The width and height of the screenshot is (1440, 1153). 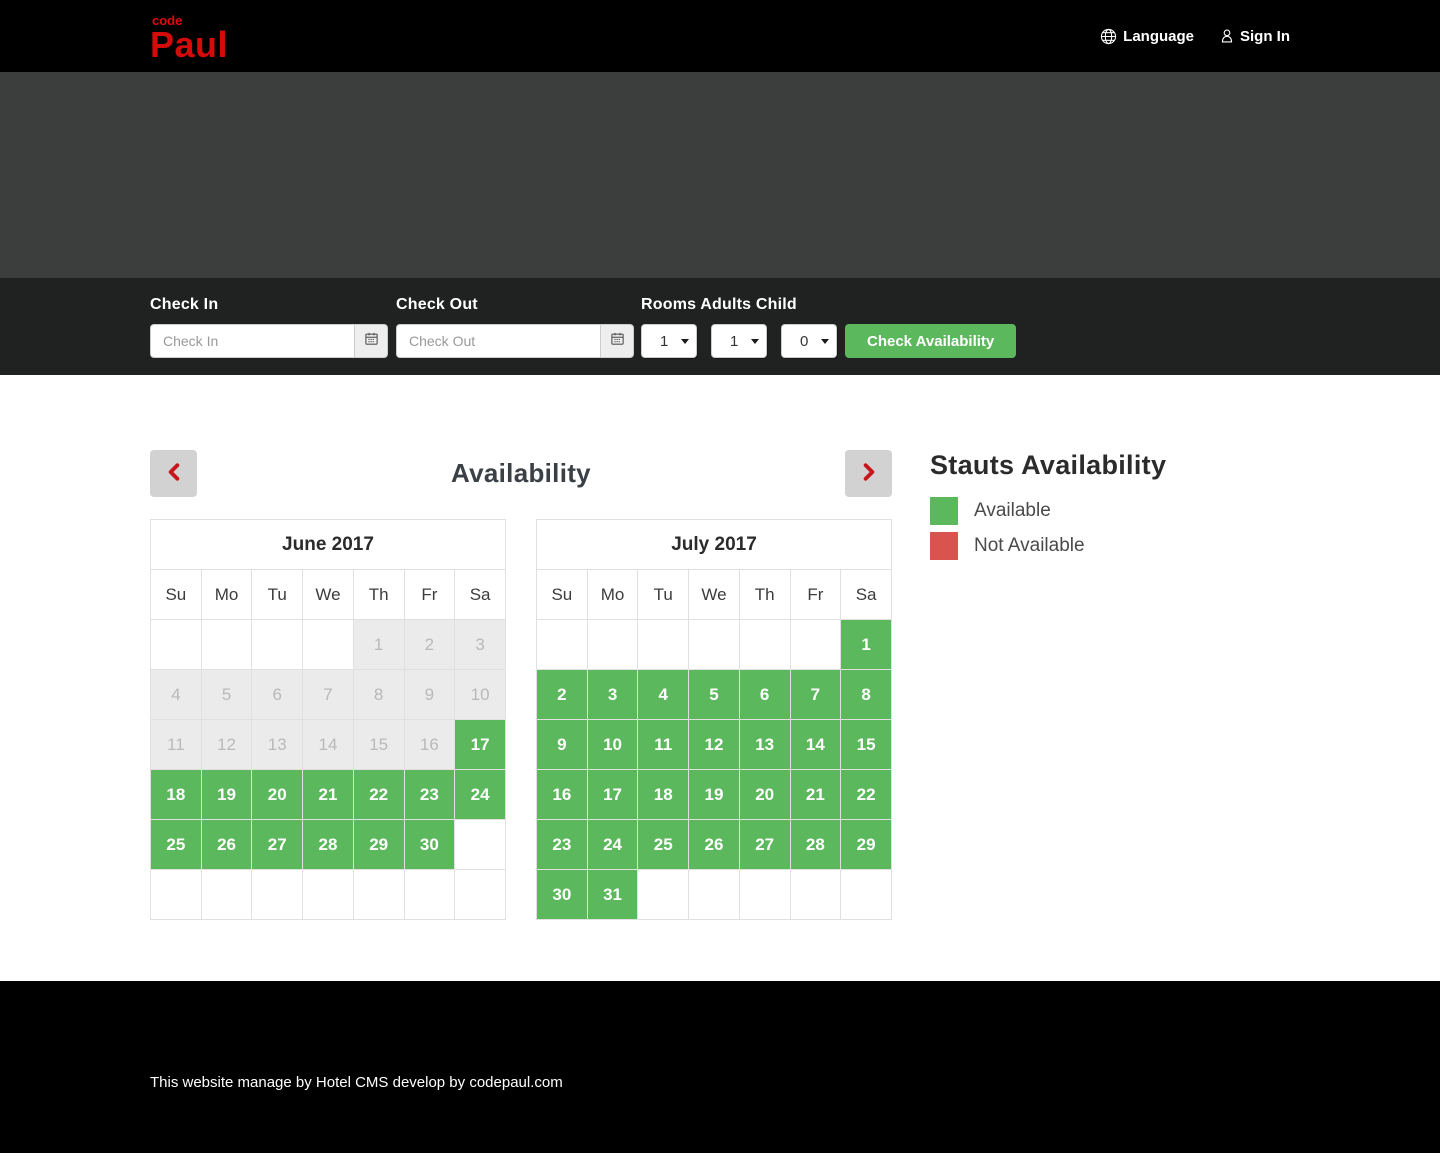 What do you see at coordinates (612, 694) in the screenshot?
I see `calendar-cell-day: 3` at bounding box center [612, 694].